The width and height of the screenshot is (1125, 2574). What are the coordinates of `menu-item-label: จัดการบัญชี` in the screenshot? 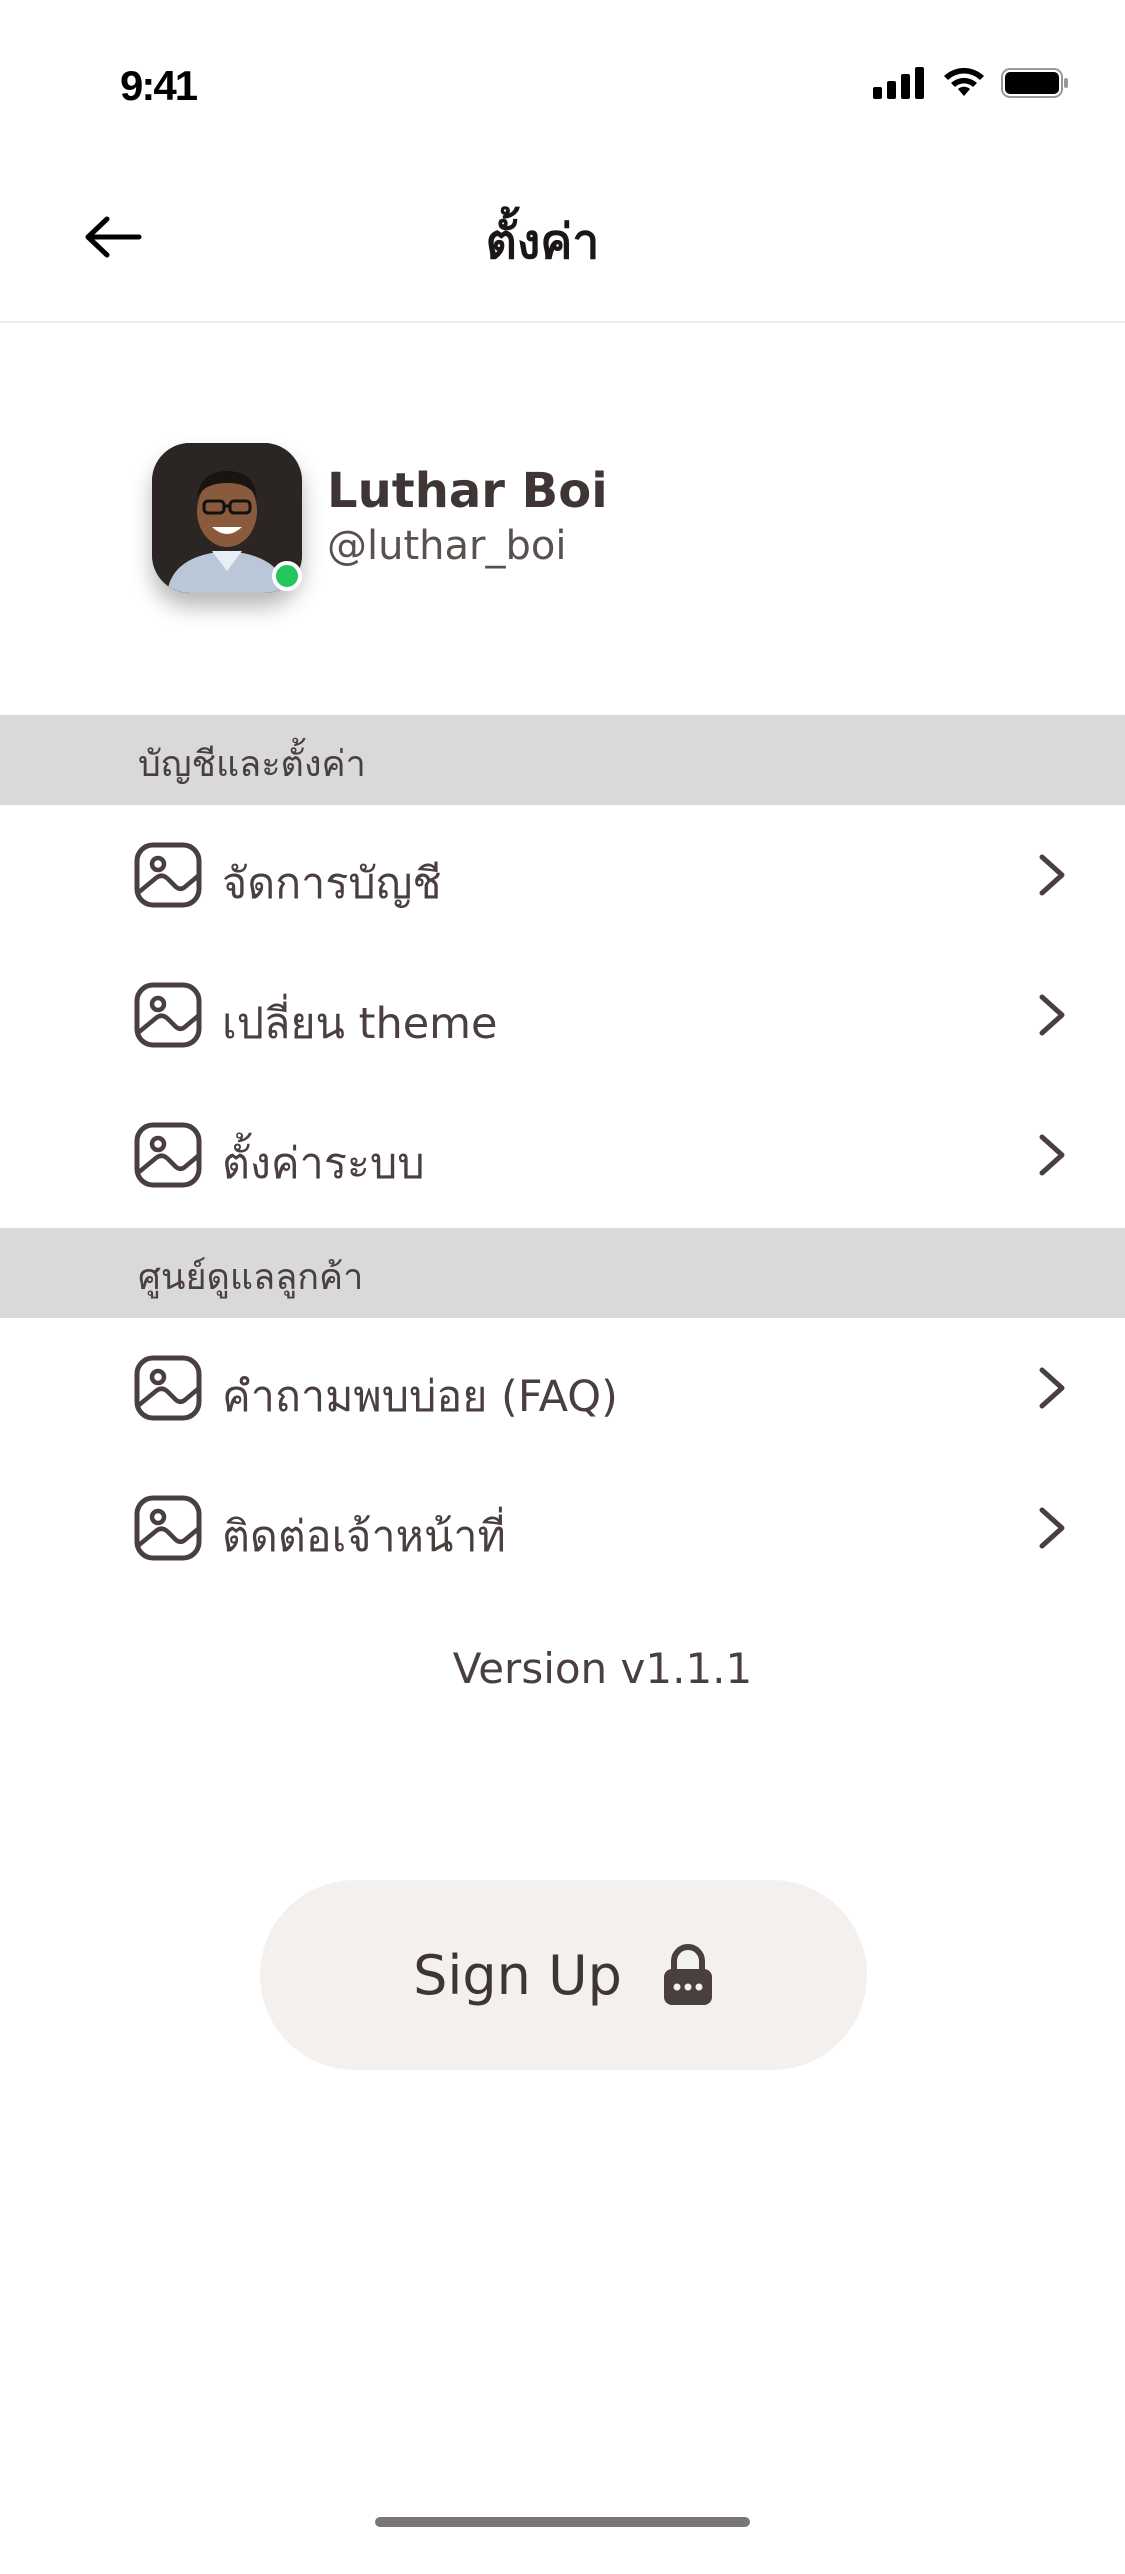 It's located at (332, 884).